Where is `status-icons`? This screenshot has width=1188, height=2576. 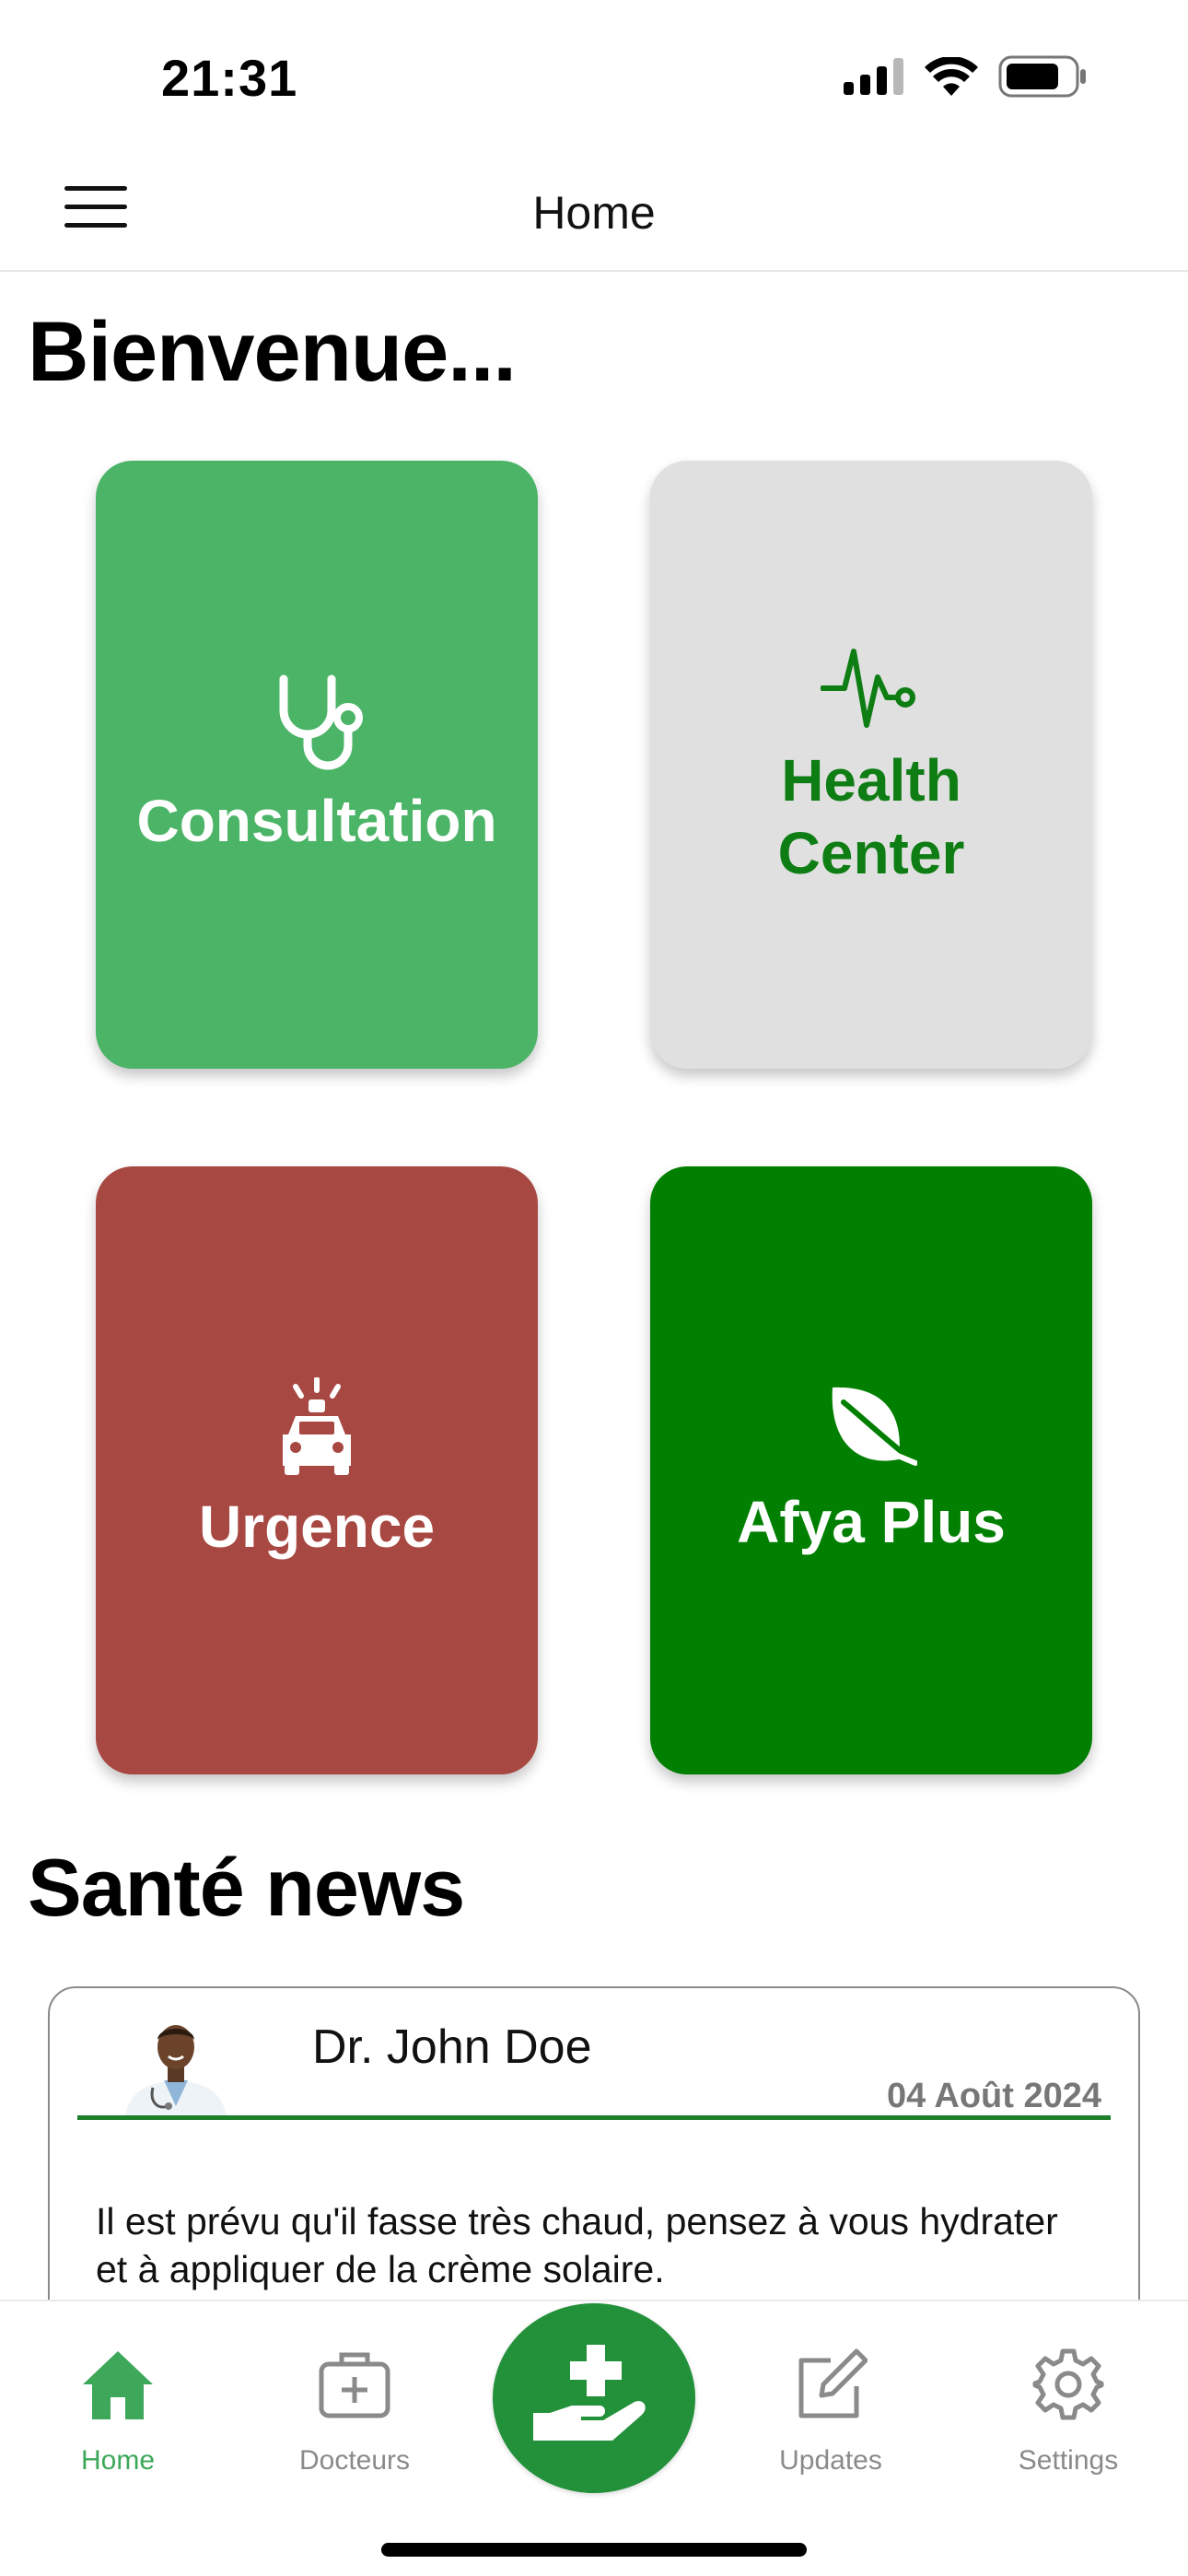 status-icons is located at coordinates (965, 78).